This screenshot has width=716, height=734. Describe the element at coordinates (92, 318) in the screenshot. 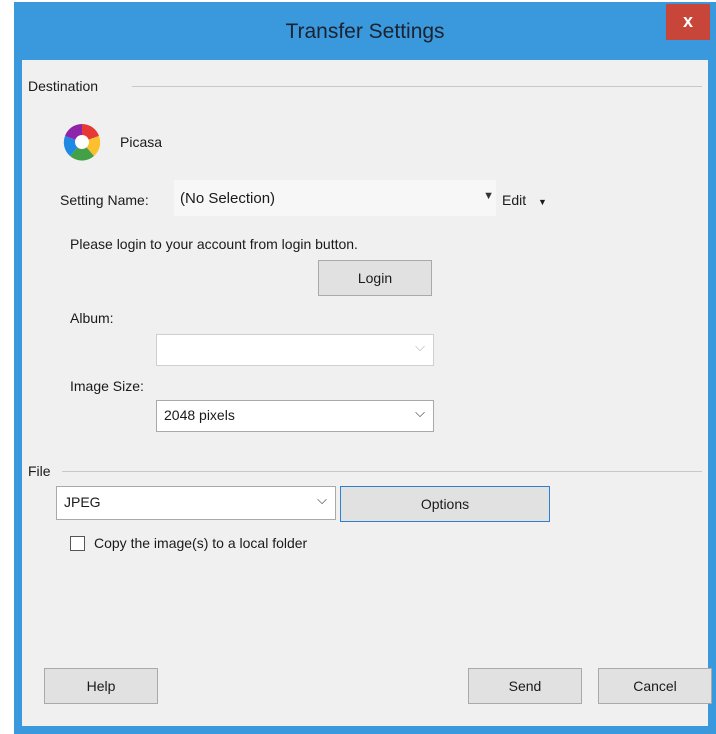

I see `album-label: Album:` at that location.